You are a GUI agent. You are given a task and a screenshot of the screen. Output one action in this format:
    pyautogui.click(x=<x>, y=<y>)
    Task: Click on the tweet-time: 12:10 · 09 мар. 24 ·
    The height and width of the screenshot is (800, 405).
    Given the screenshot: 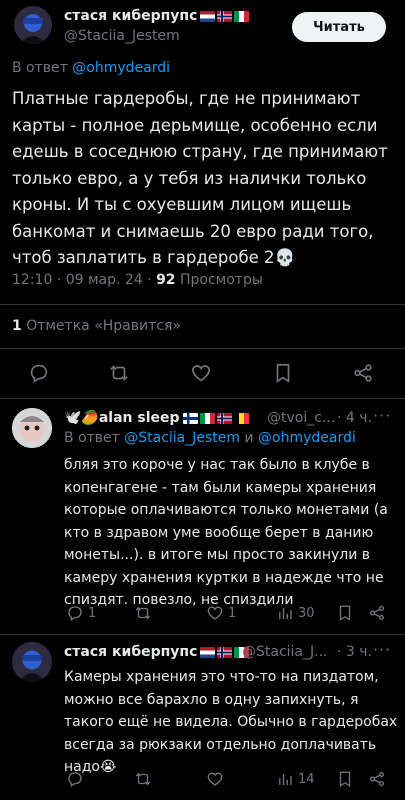 What is the action you would take?
    pyautogui.click(x=84, y=280)
    